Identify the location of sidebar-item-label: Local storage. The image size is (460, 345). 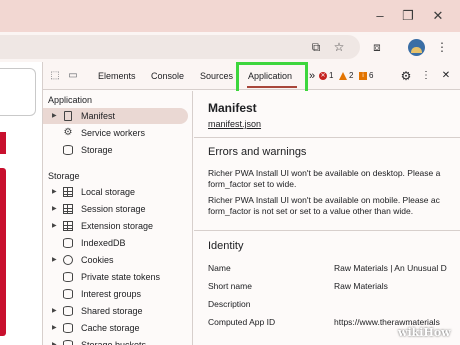
(108, 192).